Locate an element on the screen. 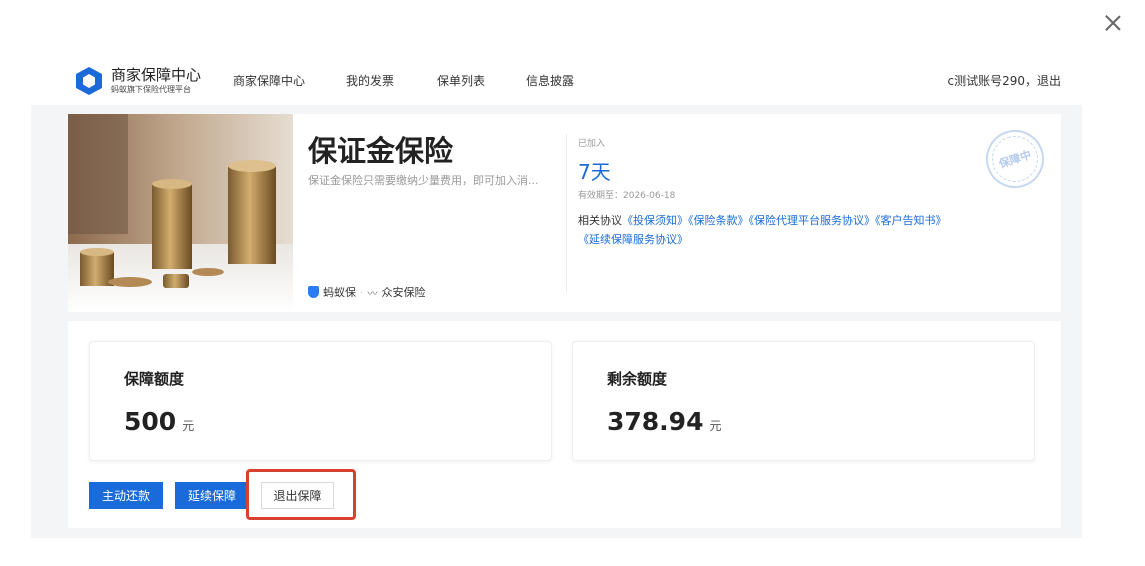  nav-item-disclosure: 信息披露 is located at coordinates (550, 80).